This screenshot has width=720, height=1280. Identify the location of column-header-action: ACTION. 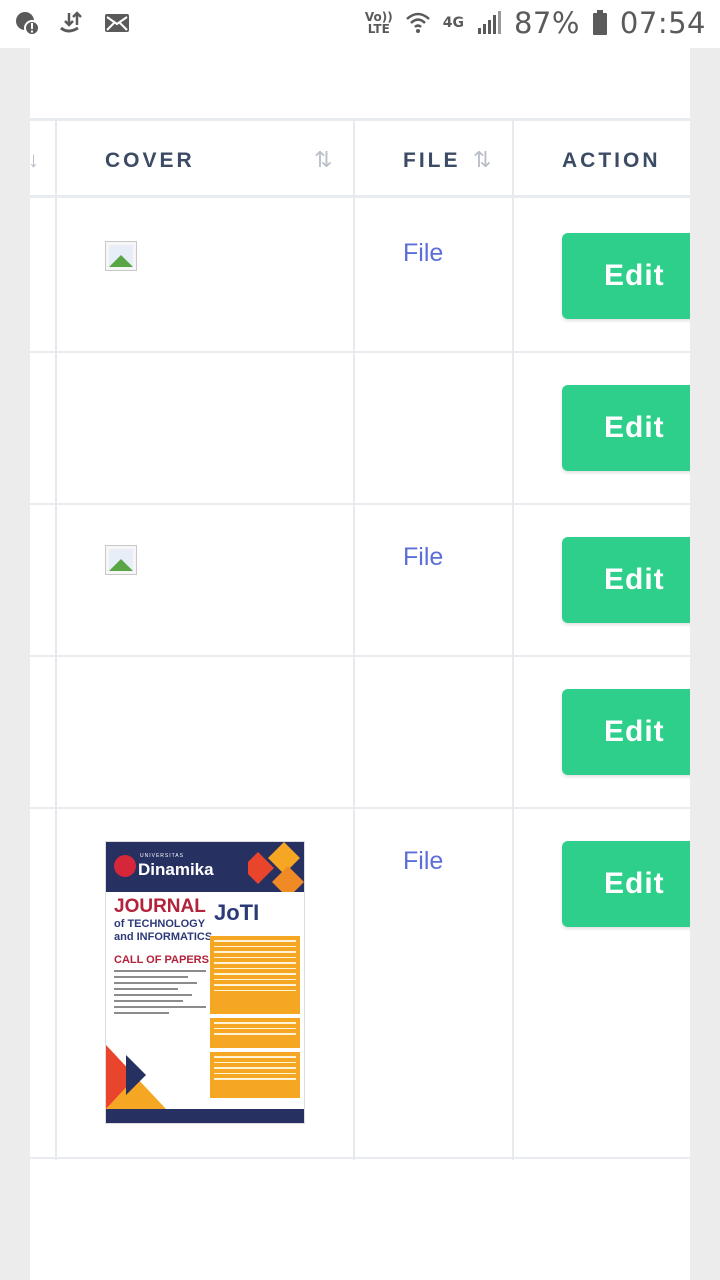
(611, 160).